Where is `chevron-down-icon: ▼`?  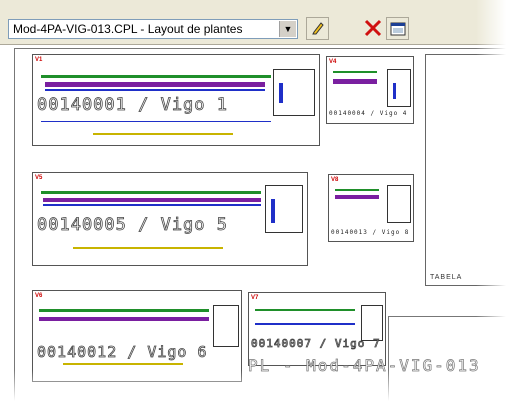 chevron-down-icon: ▼ is located at coordinates (287, 29).